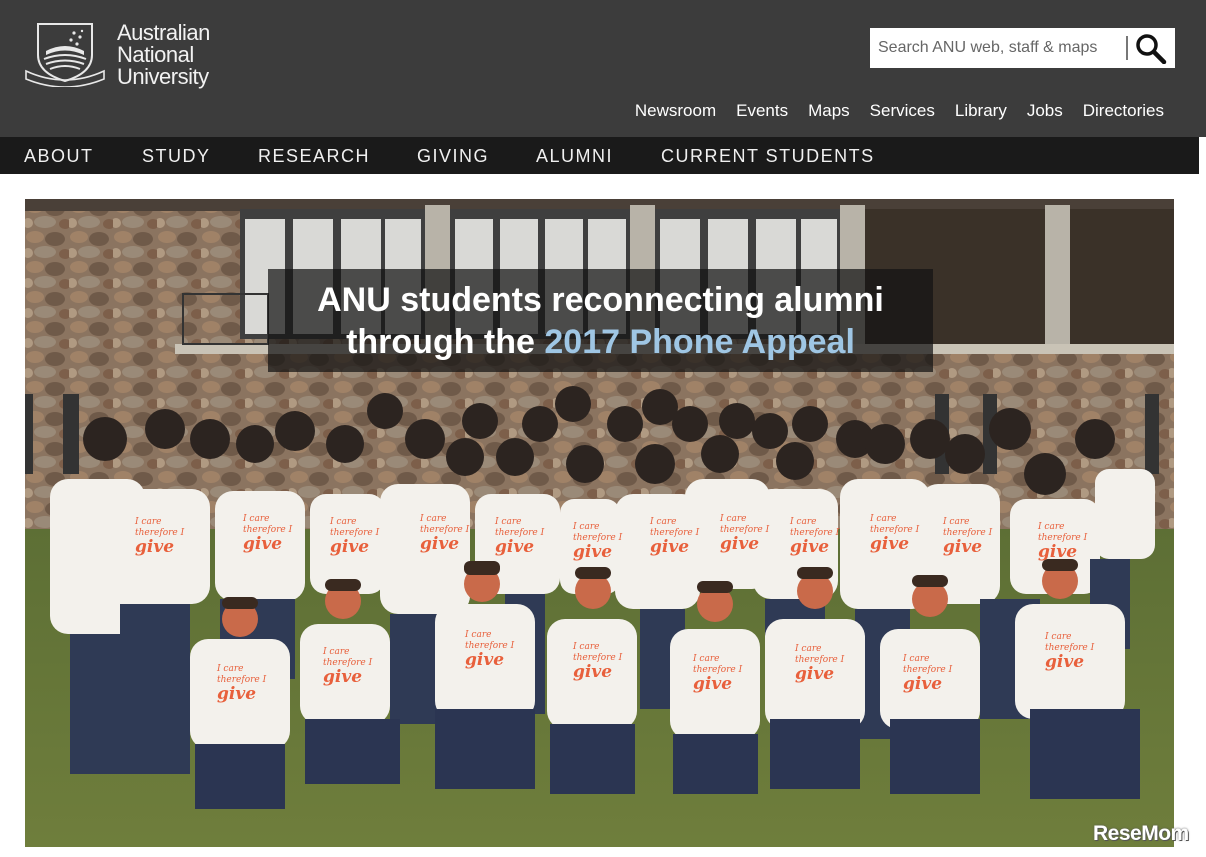 This screenshot has height=857, width=1206. Describe the element at coordinates (1127, 48) in the screenshot. I see `search-divider` at that location.